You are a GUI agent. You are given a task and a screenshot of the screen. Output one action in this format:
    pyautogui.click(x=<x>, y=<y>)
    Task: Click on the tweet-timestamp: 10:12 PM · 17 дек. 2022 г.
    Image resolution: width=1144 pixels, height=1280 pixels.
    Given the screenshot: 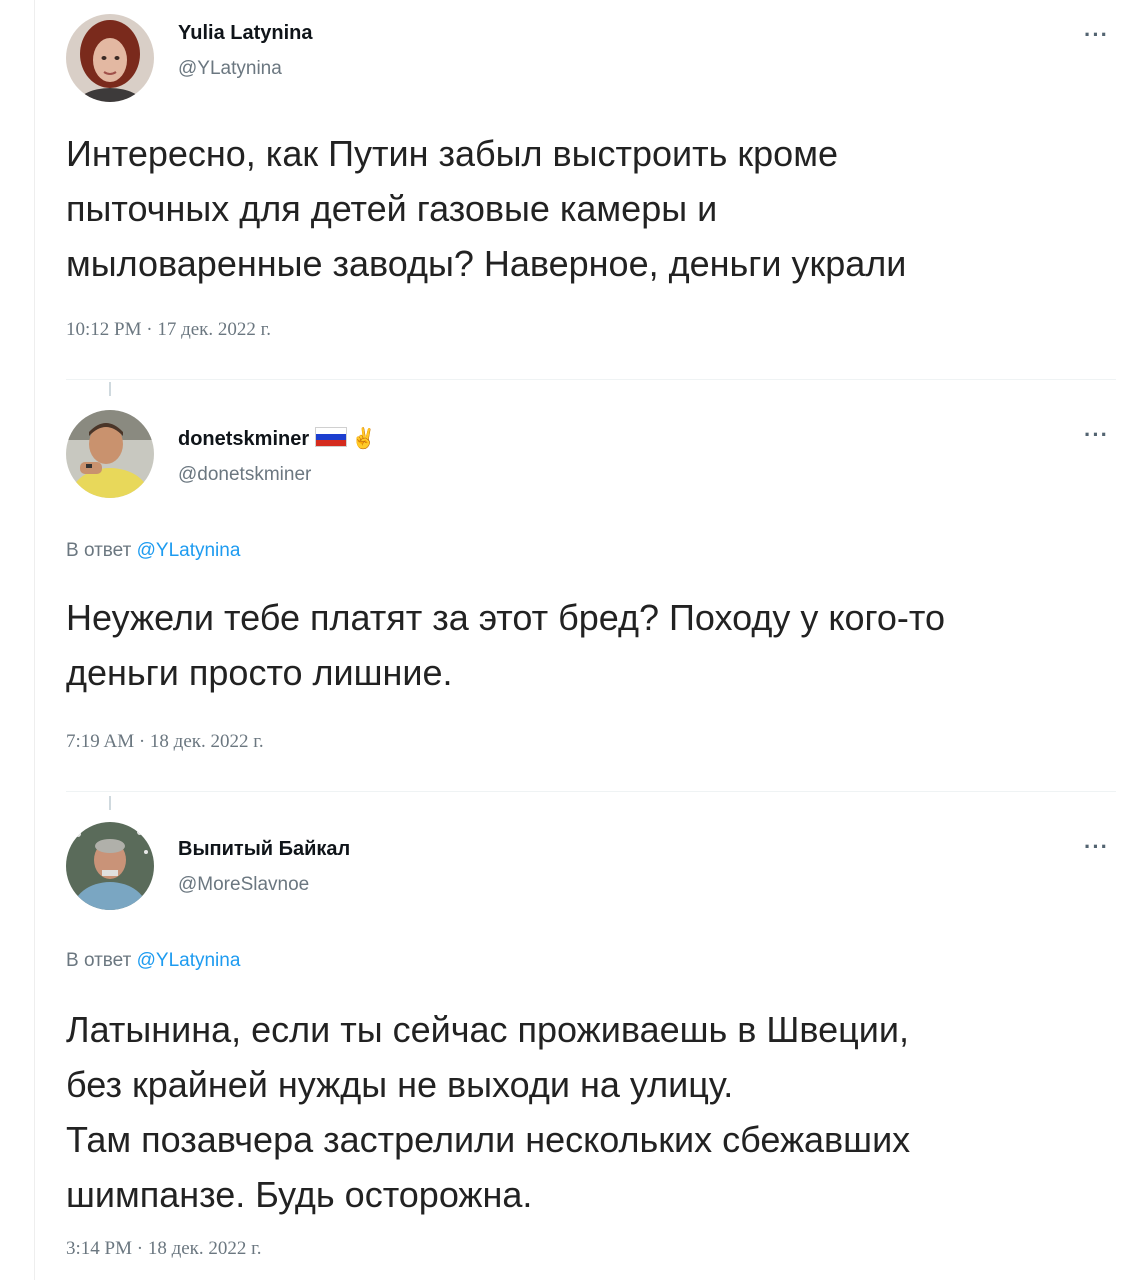 What is the action you would take?
    pyautogui.click(x=168, y=330)
    